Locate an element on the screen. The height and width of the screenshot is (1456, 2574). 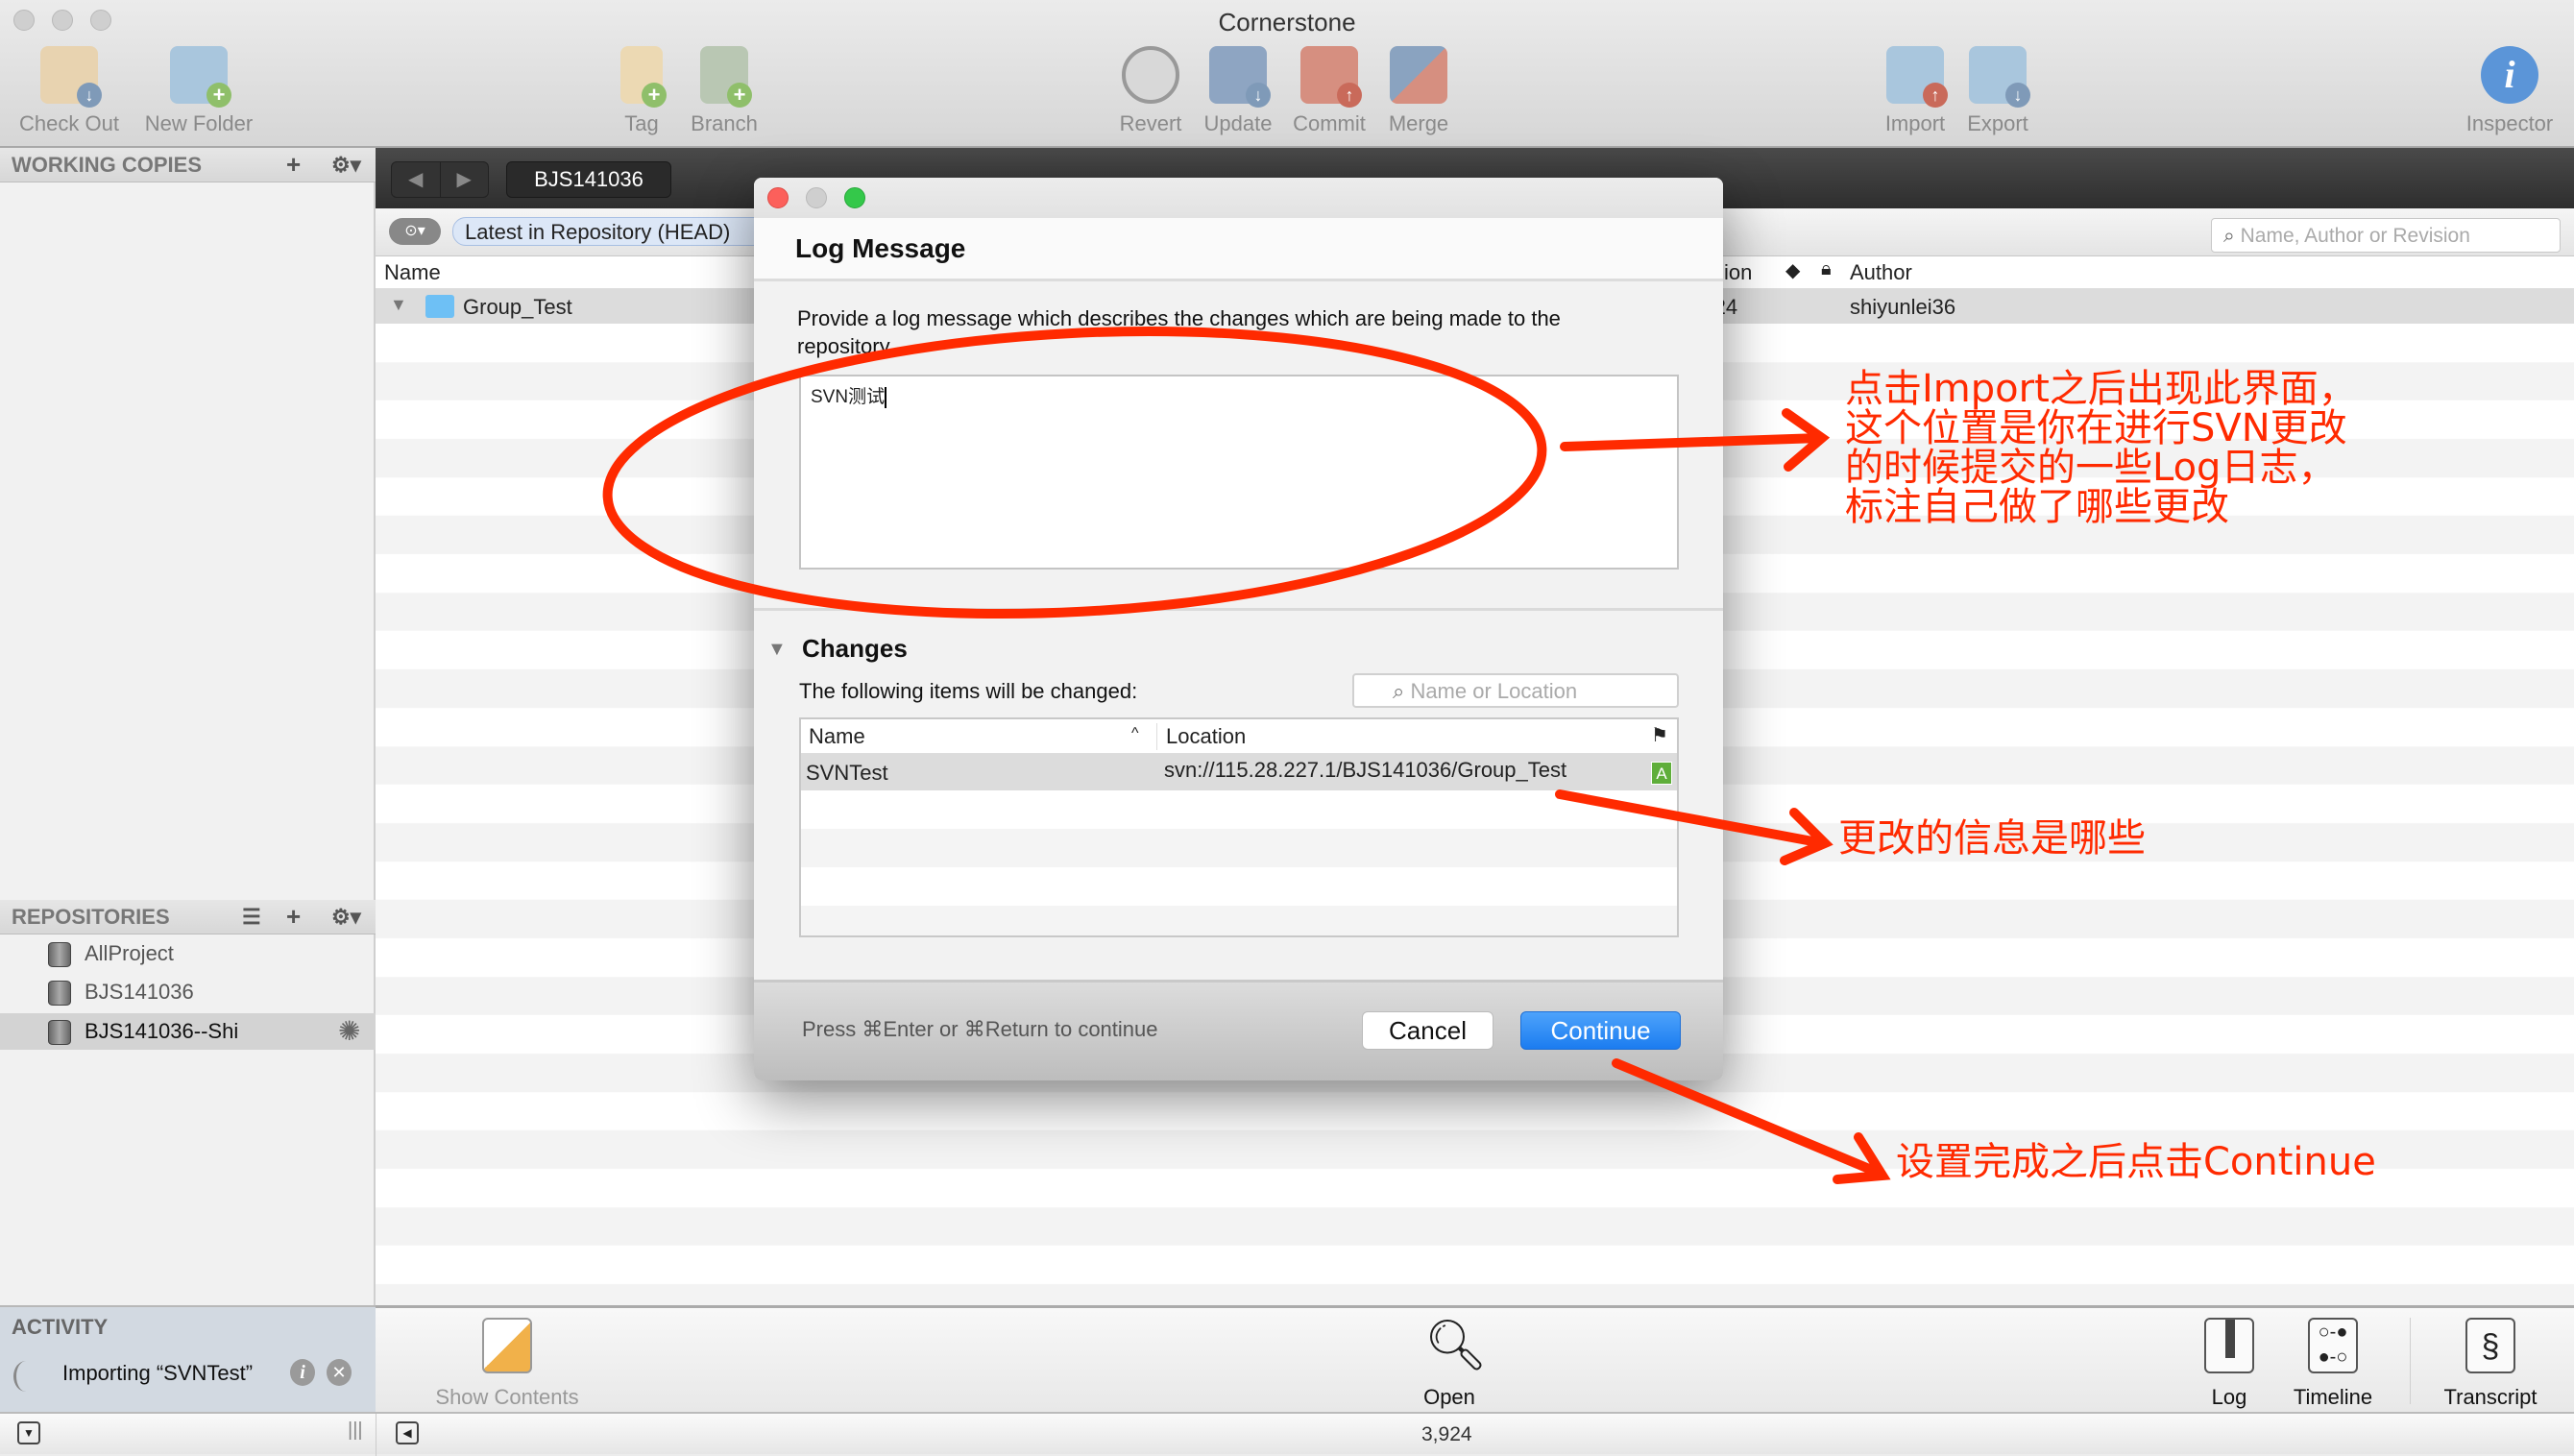
note-line: 的时候提交的一些Log日志， is located at coordinates (2091, 468).